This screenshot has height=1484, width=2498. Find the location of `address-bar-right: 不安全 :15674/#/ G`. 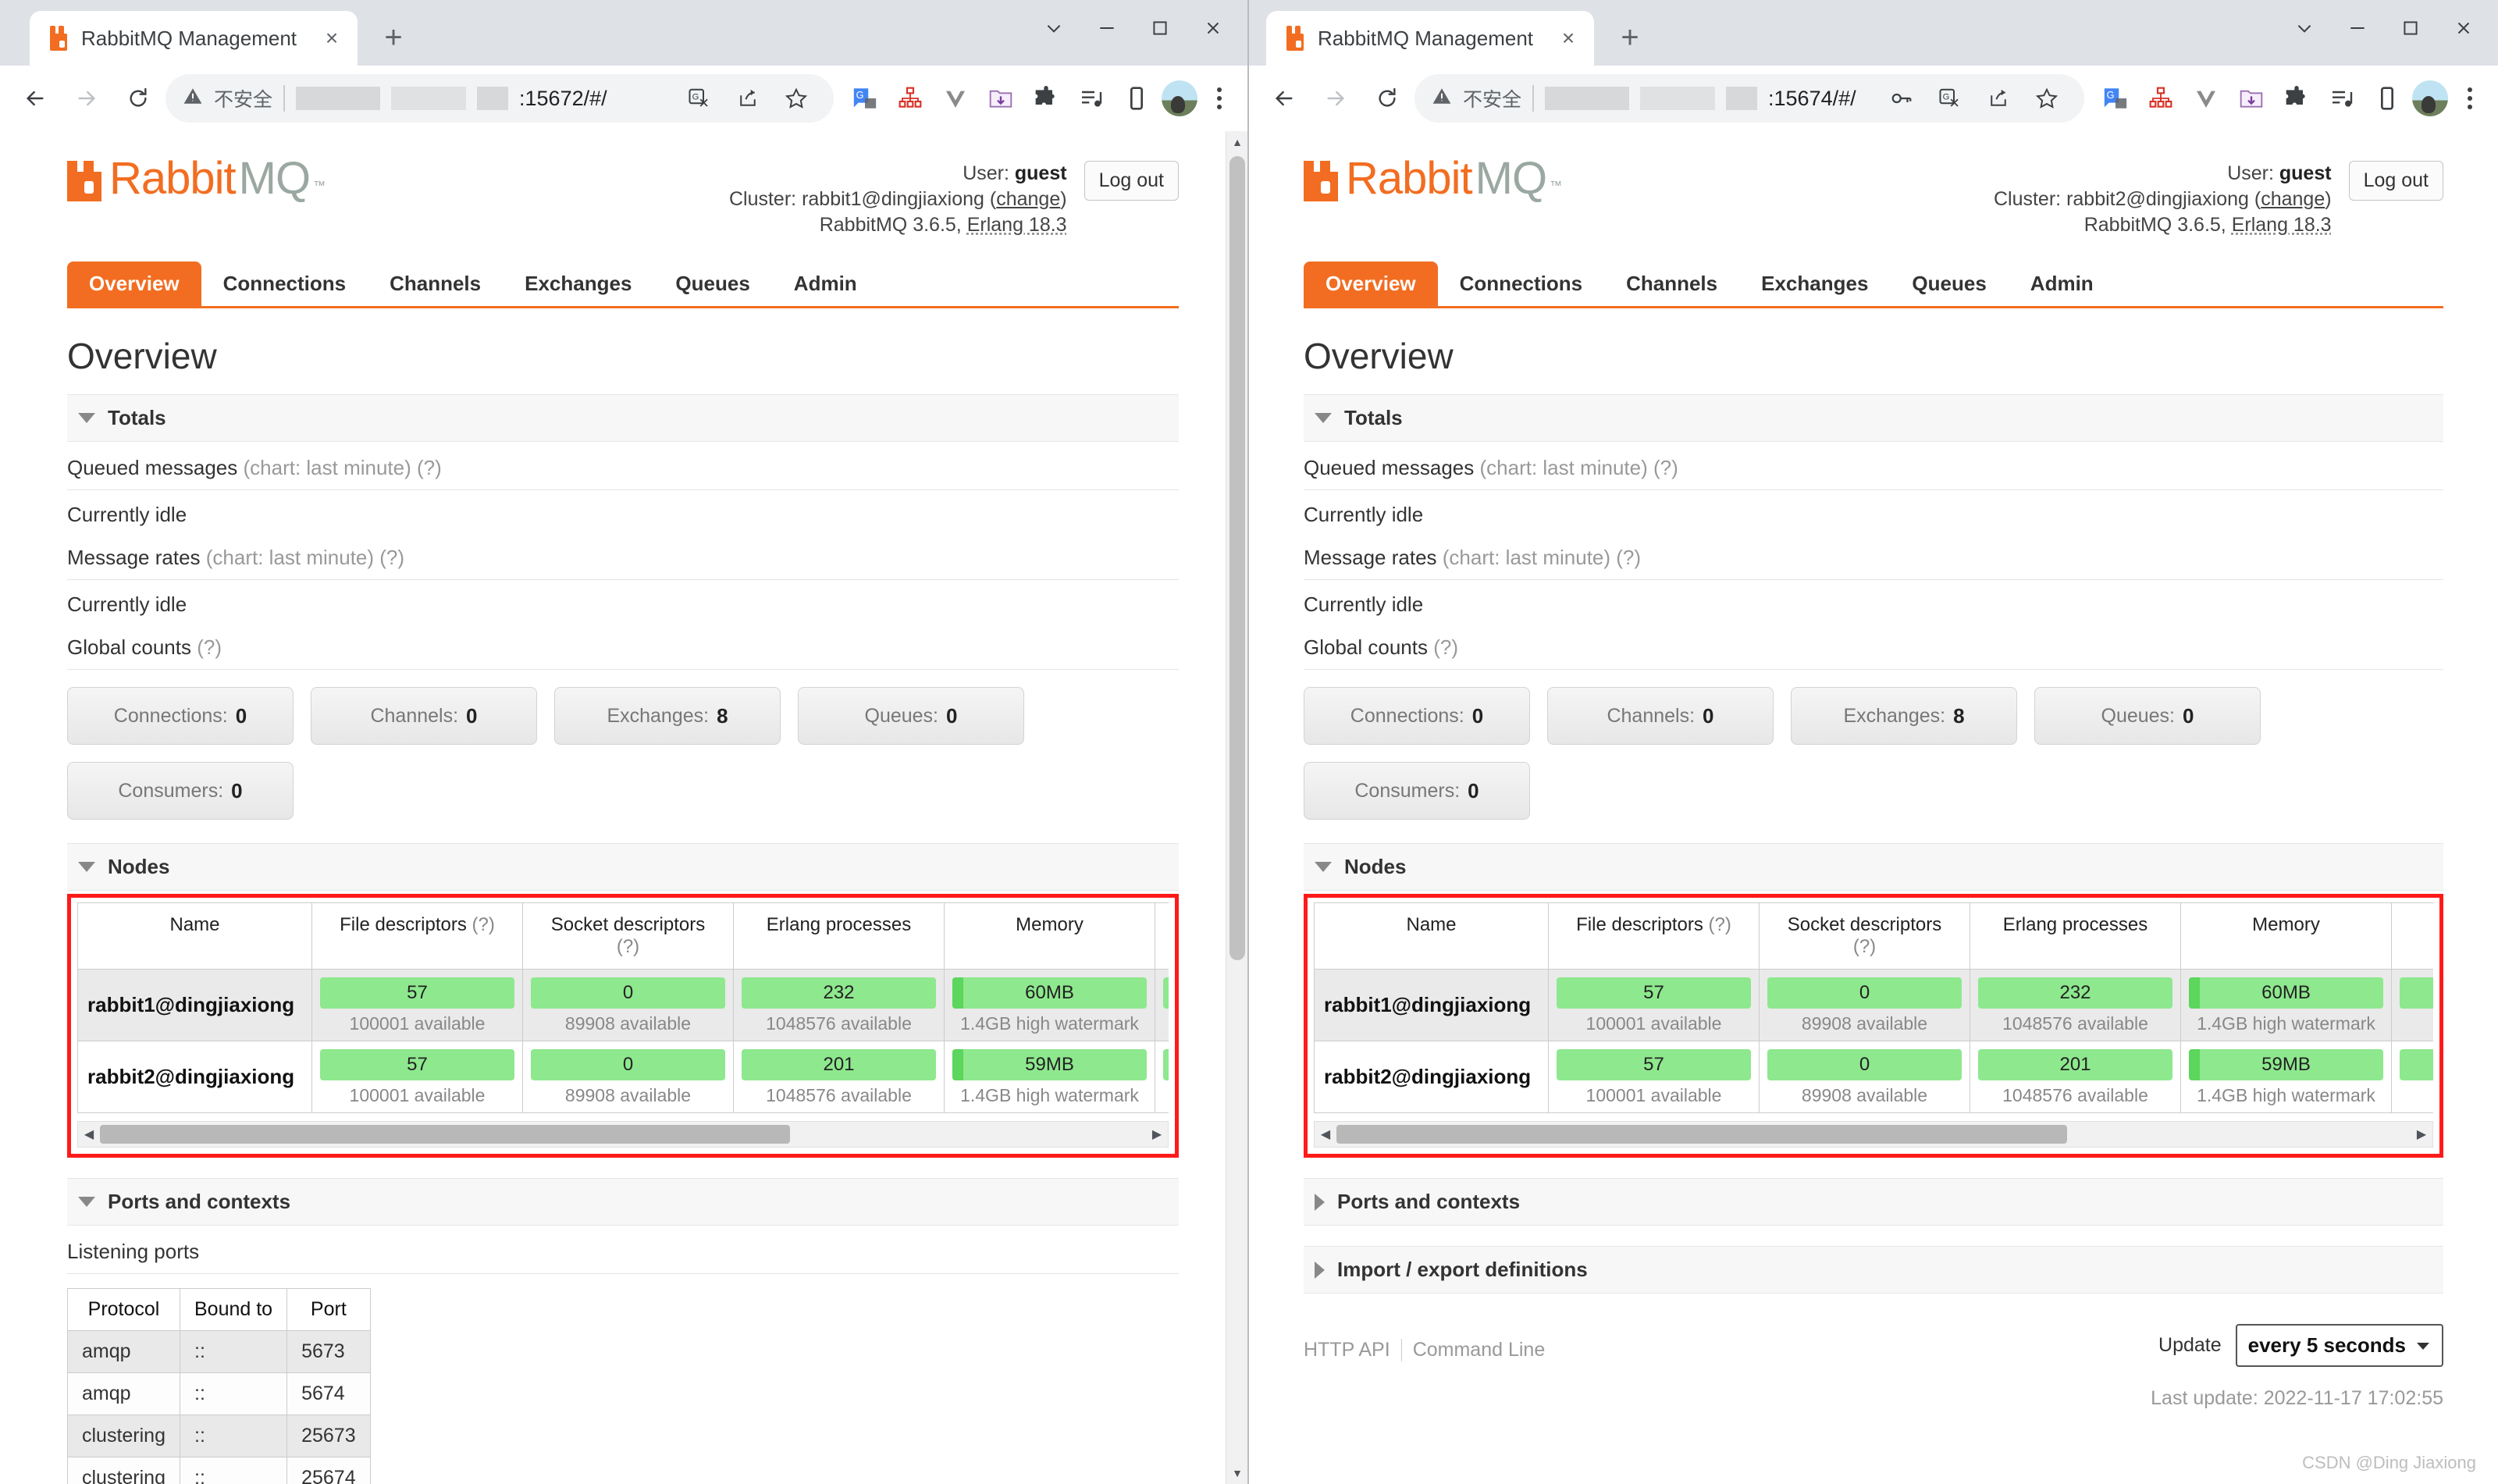

address-bar-right: 不安全 :15674/#/ G is located at coordinates (1749, 98).